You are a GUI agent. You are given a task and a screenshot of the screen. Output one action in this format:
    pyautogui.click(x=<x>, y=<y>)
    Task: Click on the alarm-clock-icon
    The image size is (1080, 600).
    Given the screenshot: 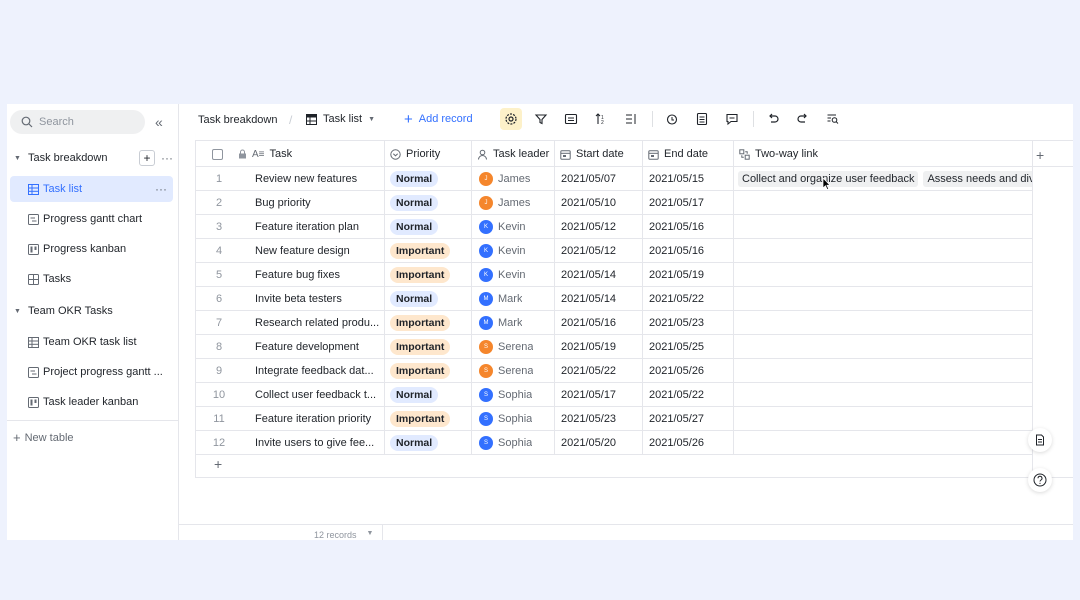 What is the action you would take?
    pyautogui.click(x=672, y=119)
    